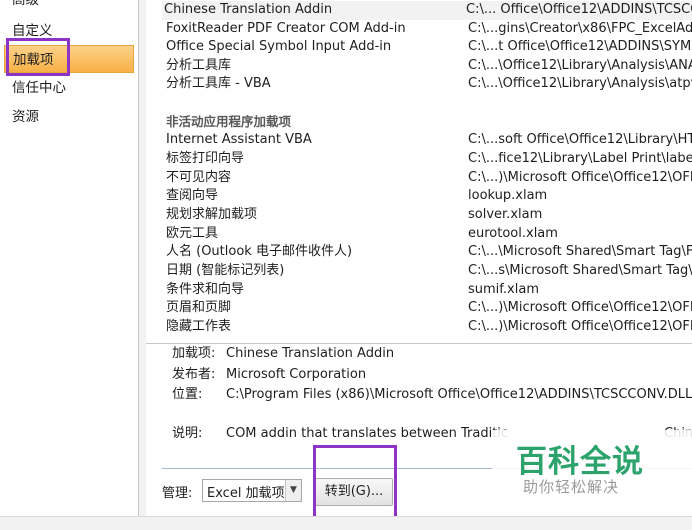 The width and height of the screenshot is (692, 530). I want to click on detail-publisher-label: 发布者:, so click(194, 374).